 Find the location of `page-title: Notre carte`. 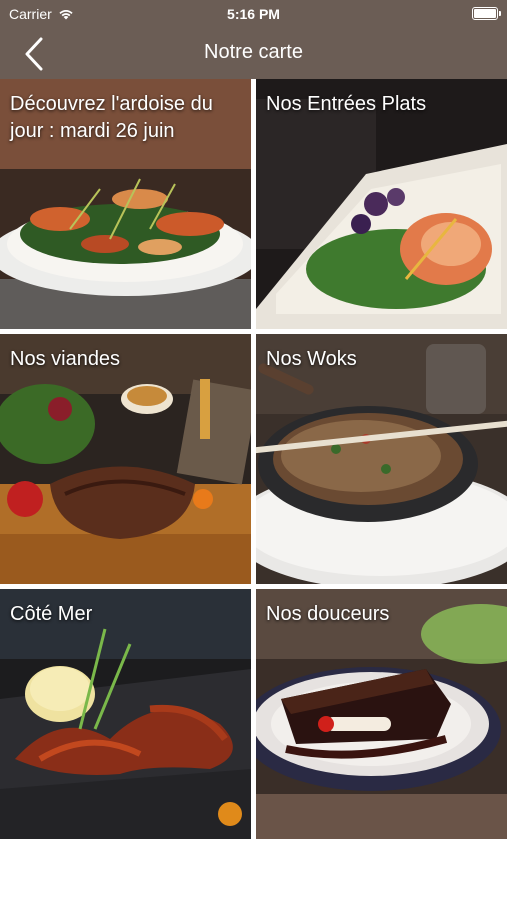

page-title: Notre carte is located at coordinates (253, 52).